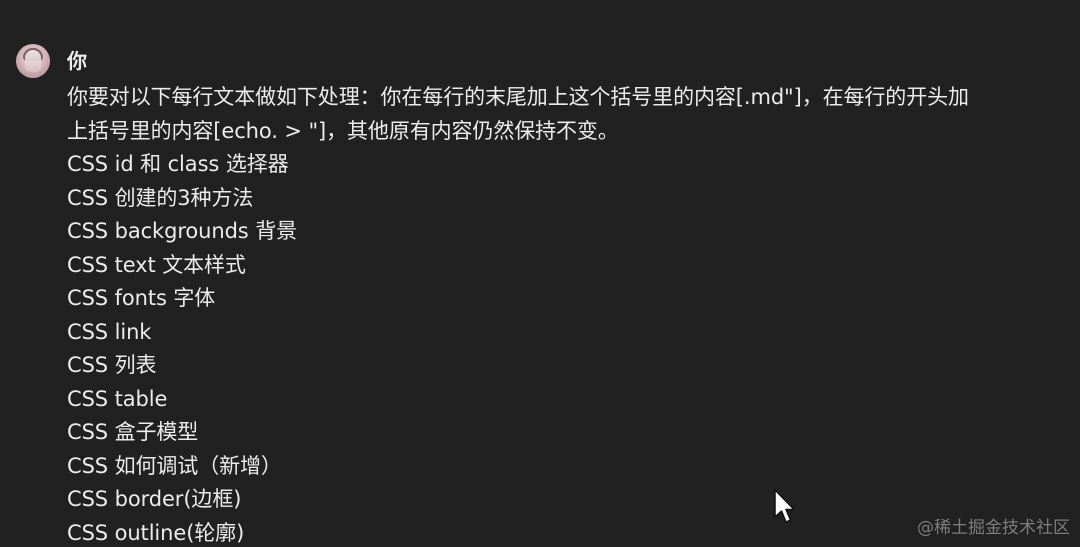 The height and width of the screenshot is (547, 1080). What do you see at coordinates (154, 499) in the screenshot?
I see `list-item: CSS border(边框)` at bounding box center [154, 499].